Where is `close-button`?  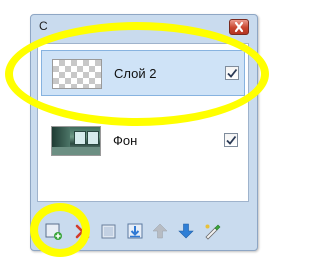
close-button is located at coordinates (239, 27).